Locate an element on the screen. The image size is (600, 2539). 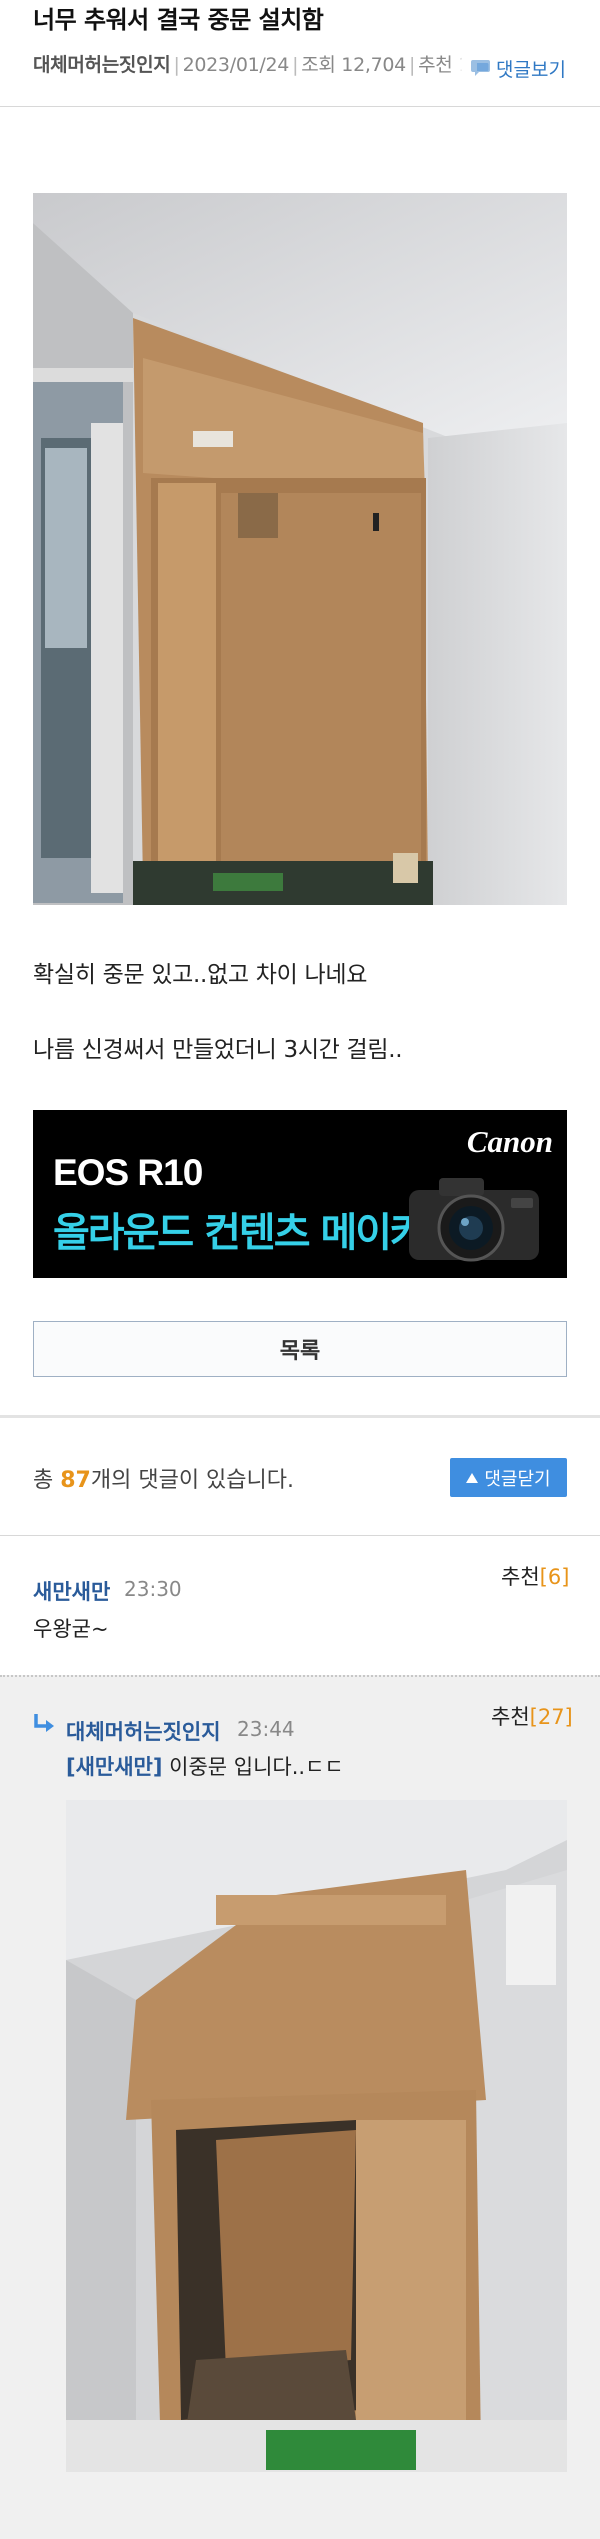
ad-model-name: EOS R10 is located at coordinates (128, 1172).